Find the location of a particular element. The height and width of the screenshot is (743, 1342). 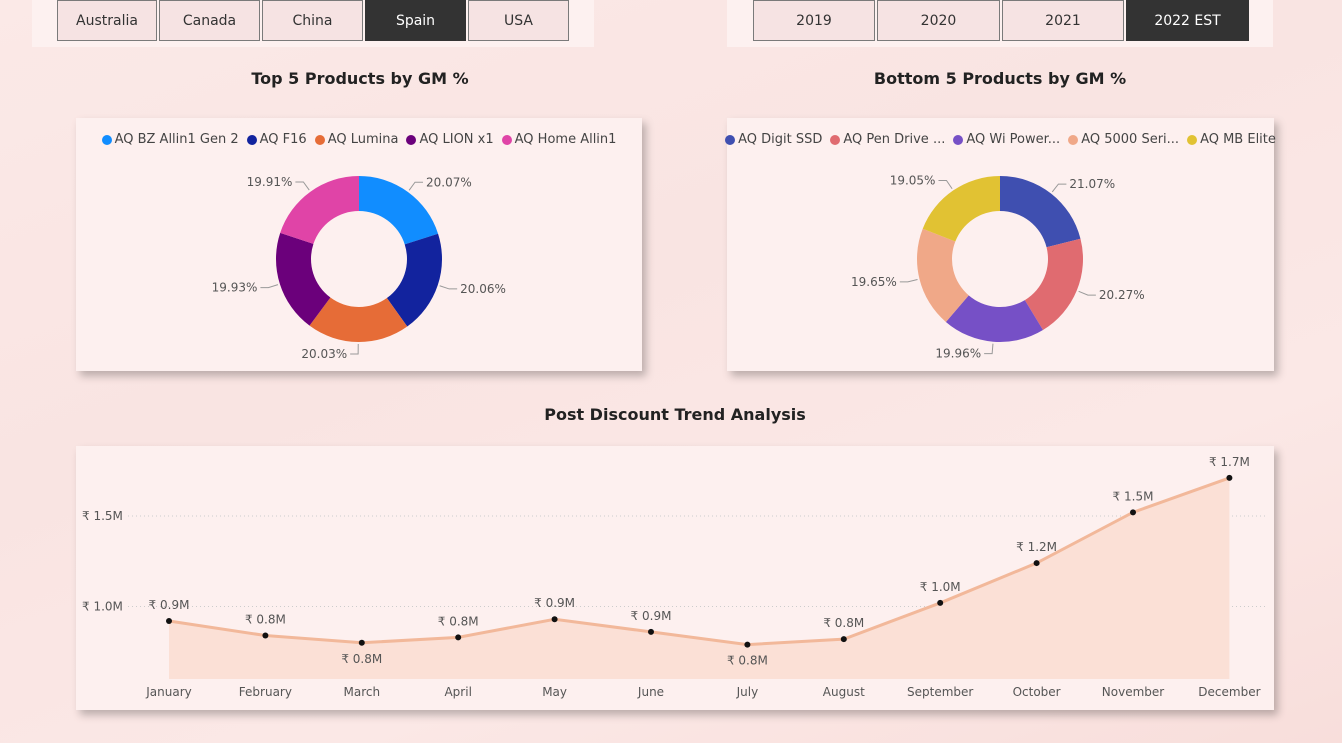

slice-label: 20.07% is located at coordinates (449, 182).